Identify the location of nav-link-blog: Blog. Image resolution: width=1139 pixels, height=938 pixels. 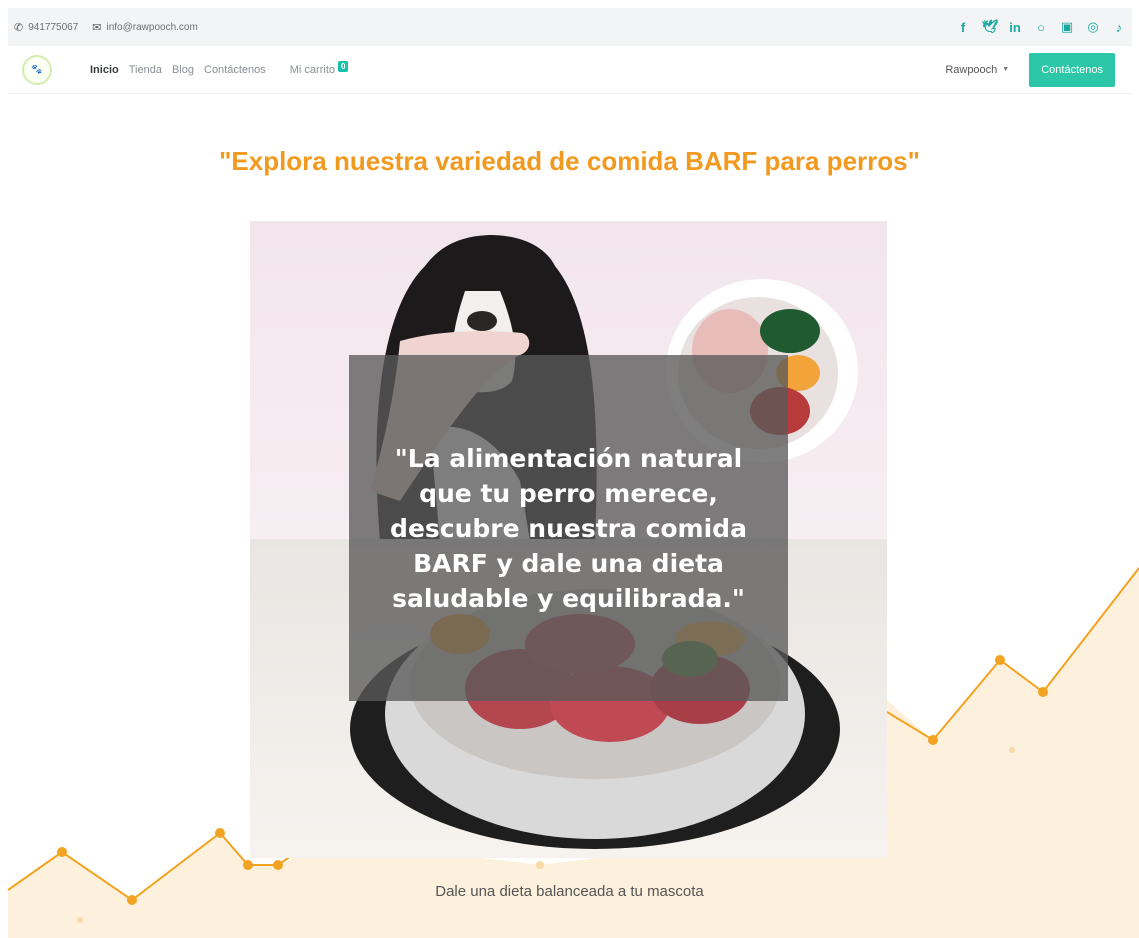
(183, 70).